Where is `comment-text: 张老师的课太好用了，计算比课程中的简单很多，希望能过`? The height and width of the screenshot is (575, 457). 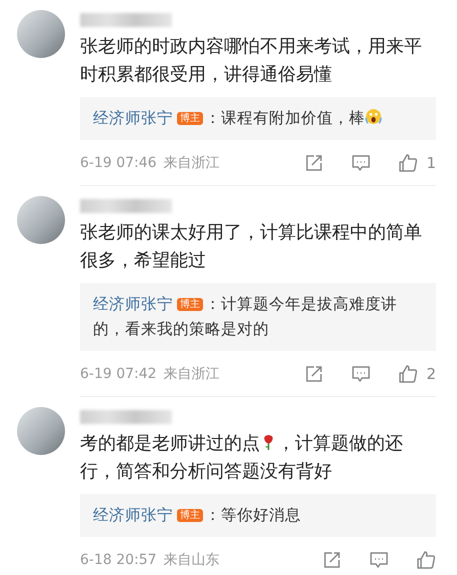 comment-text: 张老师的课太好用了，计算比课程中的简单很多，希望能过 is located at coordinates (251, 247).